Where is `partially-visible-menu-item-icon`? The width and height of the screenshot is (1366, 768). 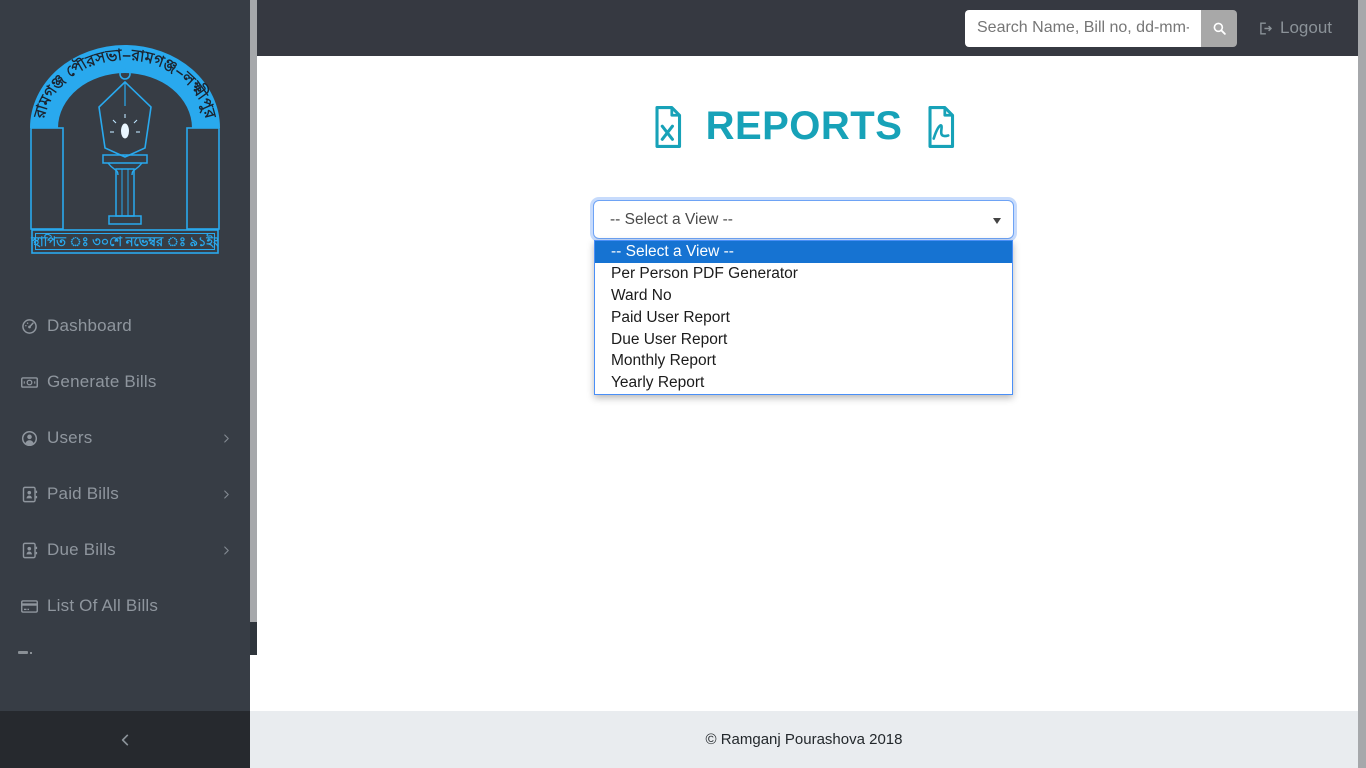
partially-visible-menu-item-icon is located at coordinates (25, 653).